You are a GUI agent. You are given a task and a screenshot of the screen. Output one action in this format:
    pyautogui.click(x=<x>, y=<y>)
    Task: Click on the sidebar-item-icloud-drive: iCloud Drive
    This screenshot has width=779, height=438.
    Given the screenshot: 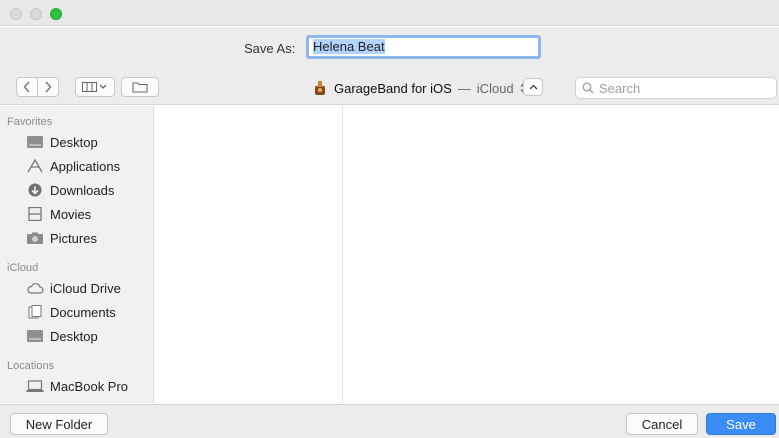 What is the action you would take?
    pyautogui.click(x=73, y=288)
    